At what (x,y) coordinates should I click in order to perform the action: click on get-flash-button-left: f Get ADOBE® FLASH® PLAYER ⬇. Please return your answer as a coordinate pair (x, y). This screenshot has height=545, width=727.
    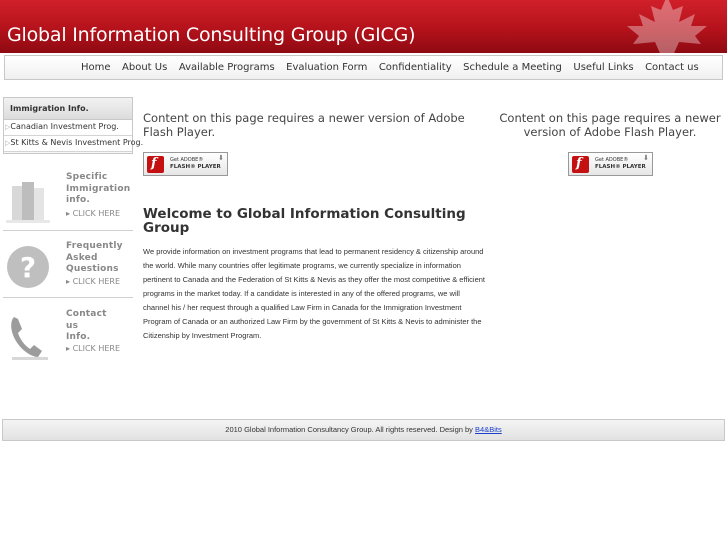
    Looking at the image, I should click on (185, 164).